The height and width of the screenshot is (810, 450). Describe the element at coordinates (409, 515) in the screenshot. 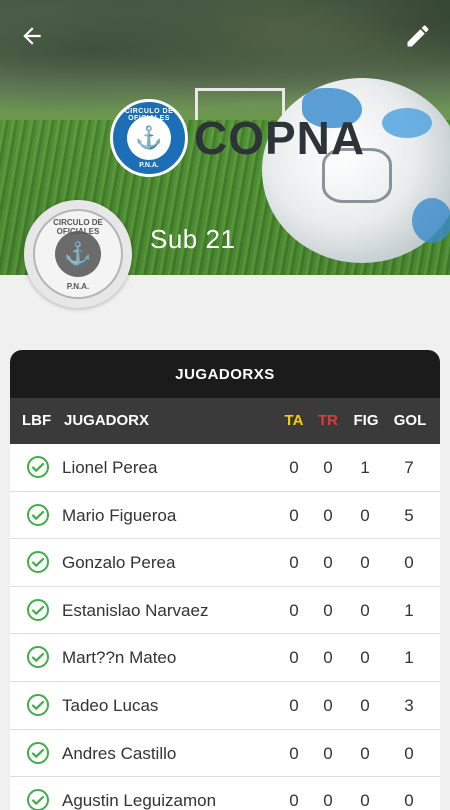

I see `player-gol: 5` at that location.